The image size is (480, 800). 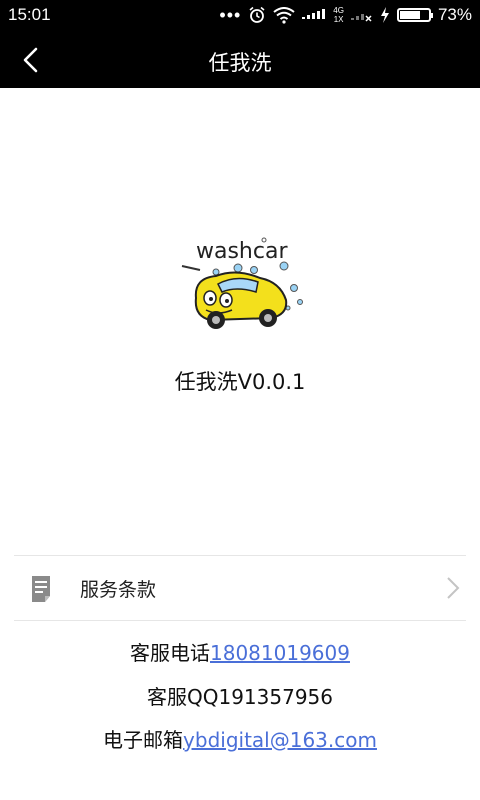 I want to click on network-type: 4G 1X, so click(x=338, y=15).